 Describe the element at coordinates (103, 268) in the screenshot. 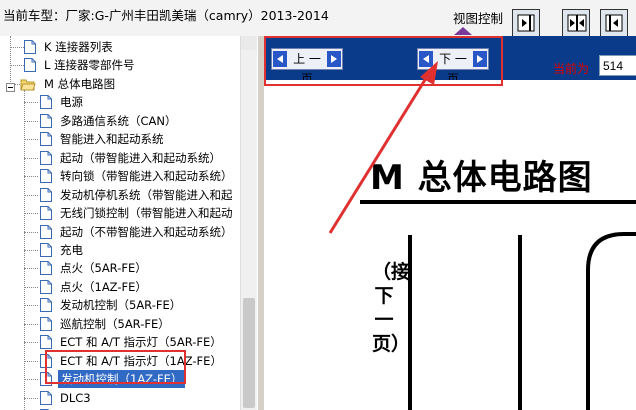

I see `tree-item-label: 点火（5AR-FE）` at that location.